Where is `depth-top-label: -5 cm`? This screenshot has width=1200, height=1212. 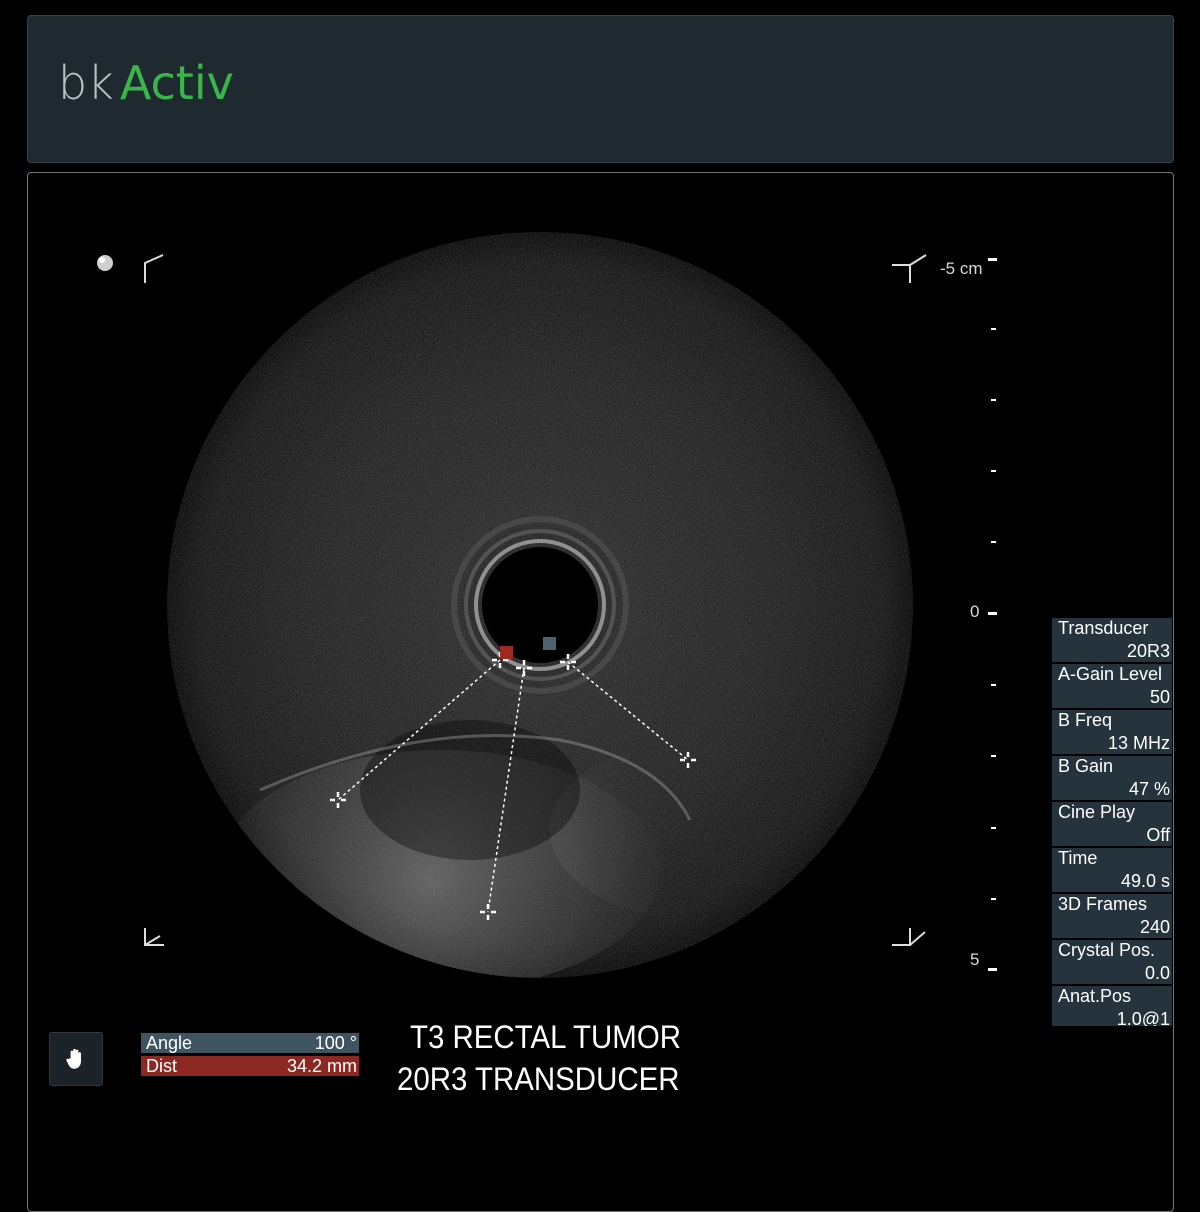 depth-top-label: -5 cm is located at coordinates (961, 268).